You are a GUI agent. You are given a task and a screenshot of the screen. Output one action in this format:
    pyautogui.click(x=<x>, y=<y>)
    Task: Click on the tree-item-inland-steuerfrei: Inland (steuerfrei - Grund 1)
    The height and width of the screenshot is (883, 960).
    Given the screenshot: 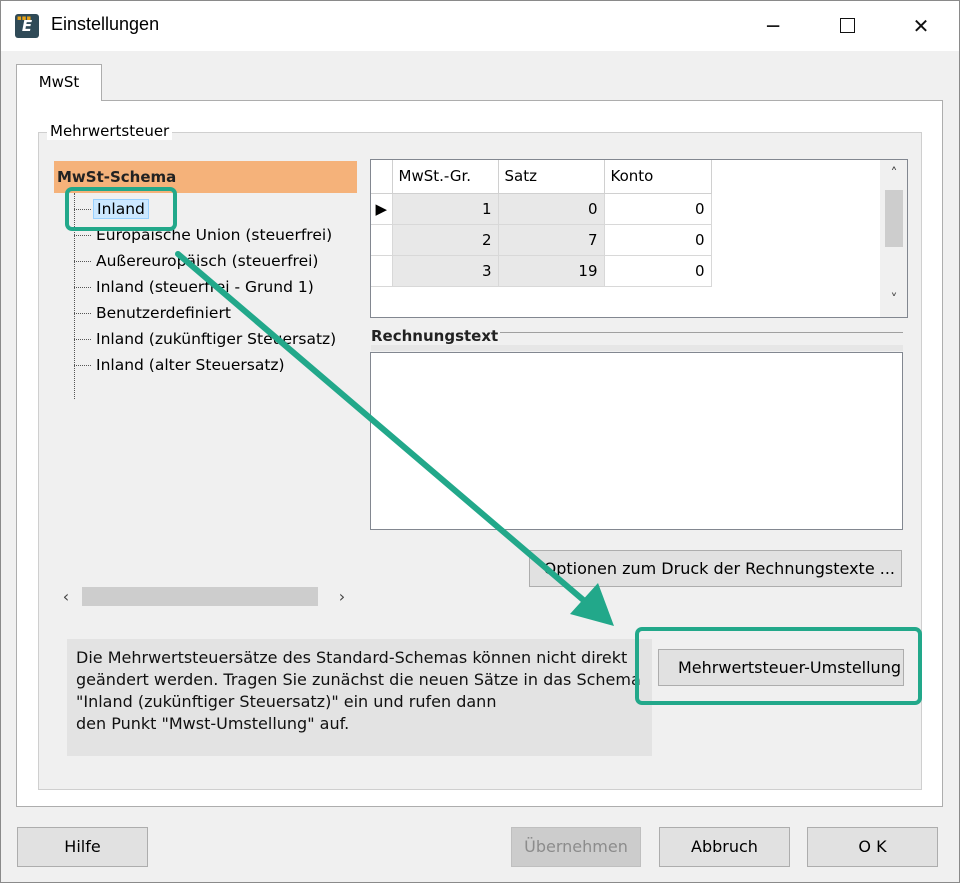 What is the action you would take?
    pyautogui.click(x=195, y=287)
    